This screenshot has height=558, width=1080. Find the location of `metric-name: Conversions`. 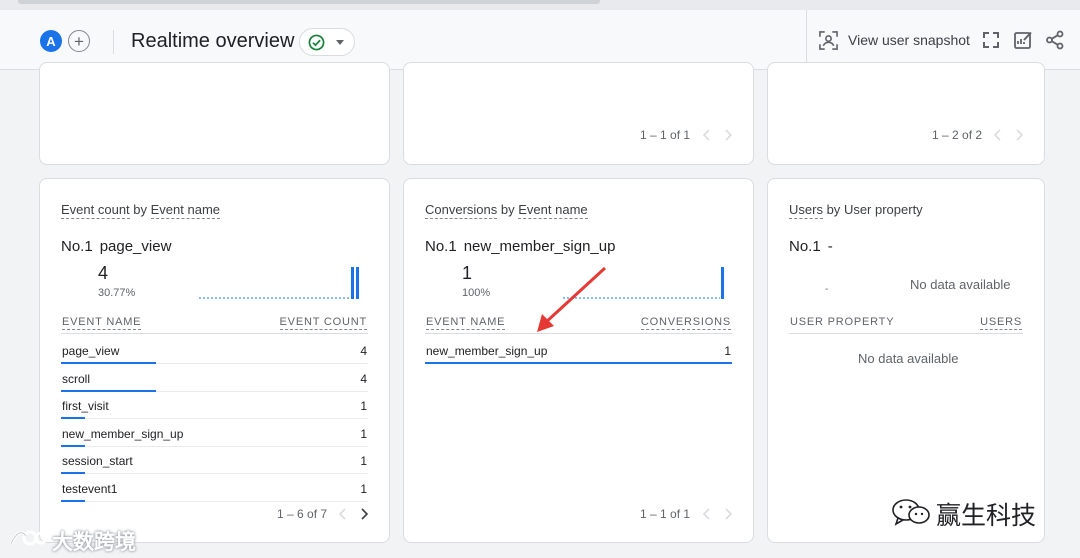

metric-name: Conversions is located at coordinates (461, 210).